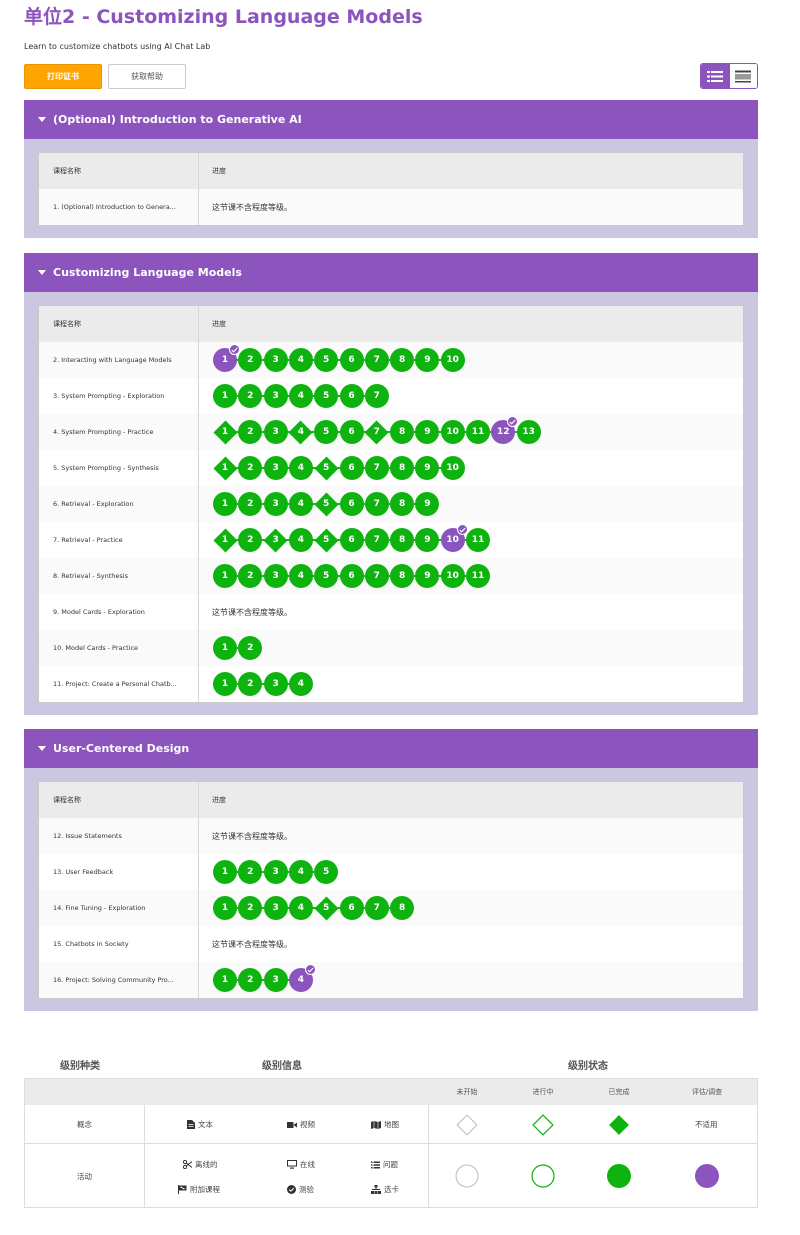  Describe the element at coordinates (119, 612) in the screenshot. I see `lesson-name: 9. Model Cards - Exploration` at that location.